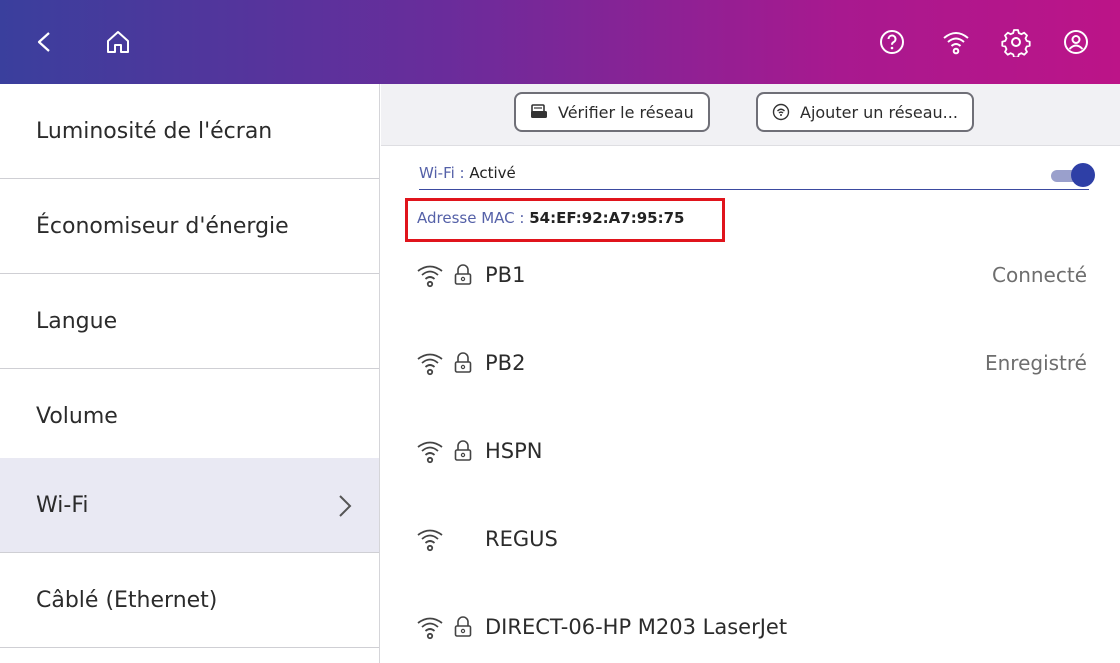 The image size is (1120, 663). What do you see at coordinates (154, 131) in the screenshot?
I see `menu-item-label: Luminosité de l'écran` at bounding box center [154, 131].